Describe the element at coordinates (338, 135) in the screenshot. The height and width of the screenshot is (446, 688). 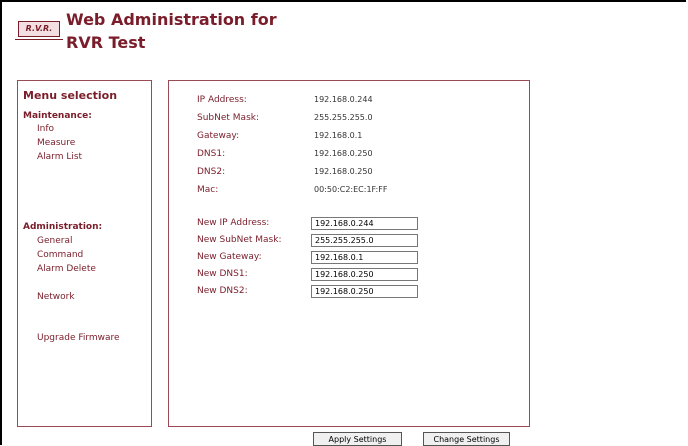
I see `gateway-value: 192.168.0.1` at that location.